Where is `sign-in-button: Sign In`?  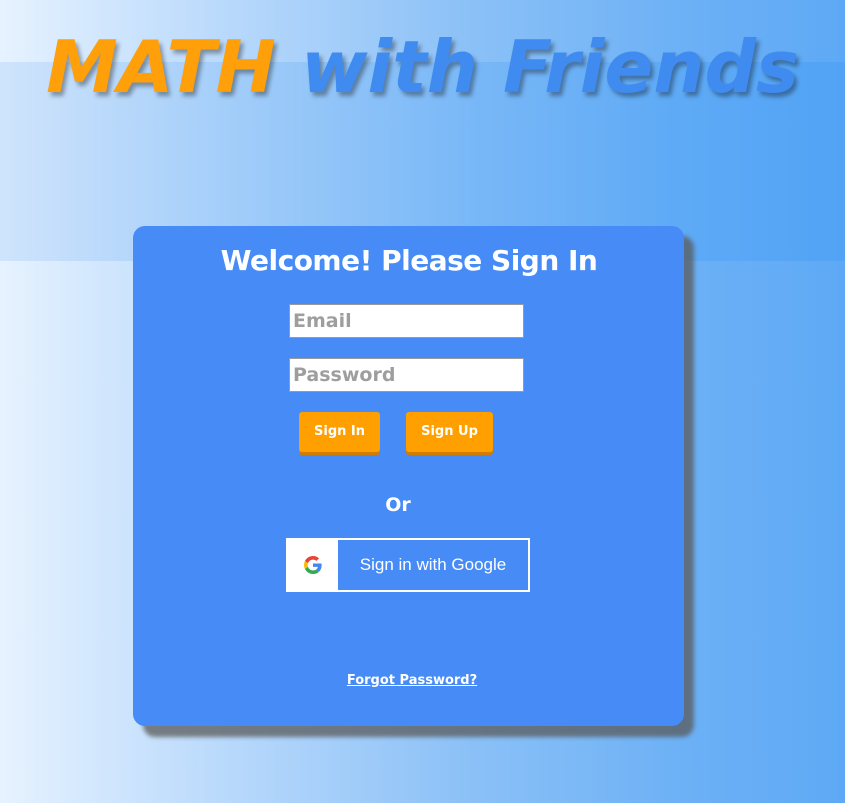
sign-in-button: Sign In is located at coordinates (339, 432).